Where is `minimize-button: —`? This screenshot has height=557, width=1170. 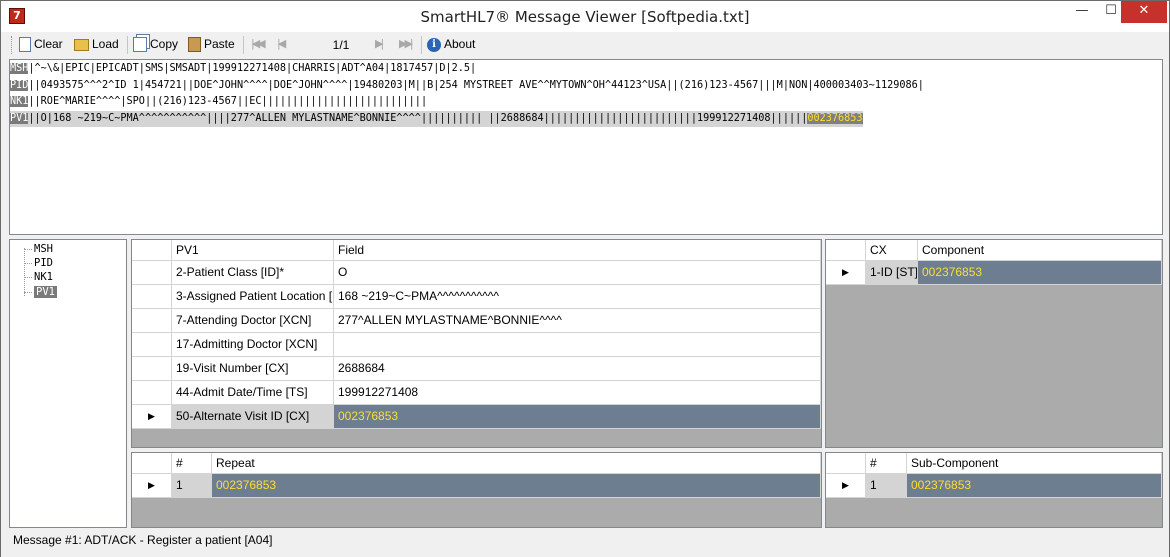 minimize-button: — is located at coordinates (1082, 12).